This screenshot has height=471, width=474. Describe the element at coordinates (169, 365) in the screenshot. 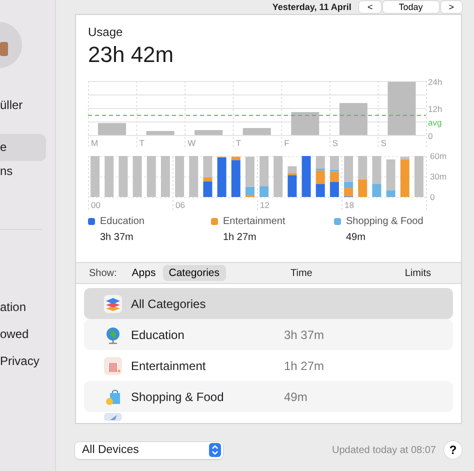

I see `category-name: Entertainment` at that location.